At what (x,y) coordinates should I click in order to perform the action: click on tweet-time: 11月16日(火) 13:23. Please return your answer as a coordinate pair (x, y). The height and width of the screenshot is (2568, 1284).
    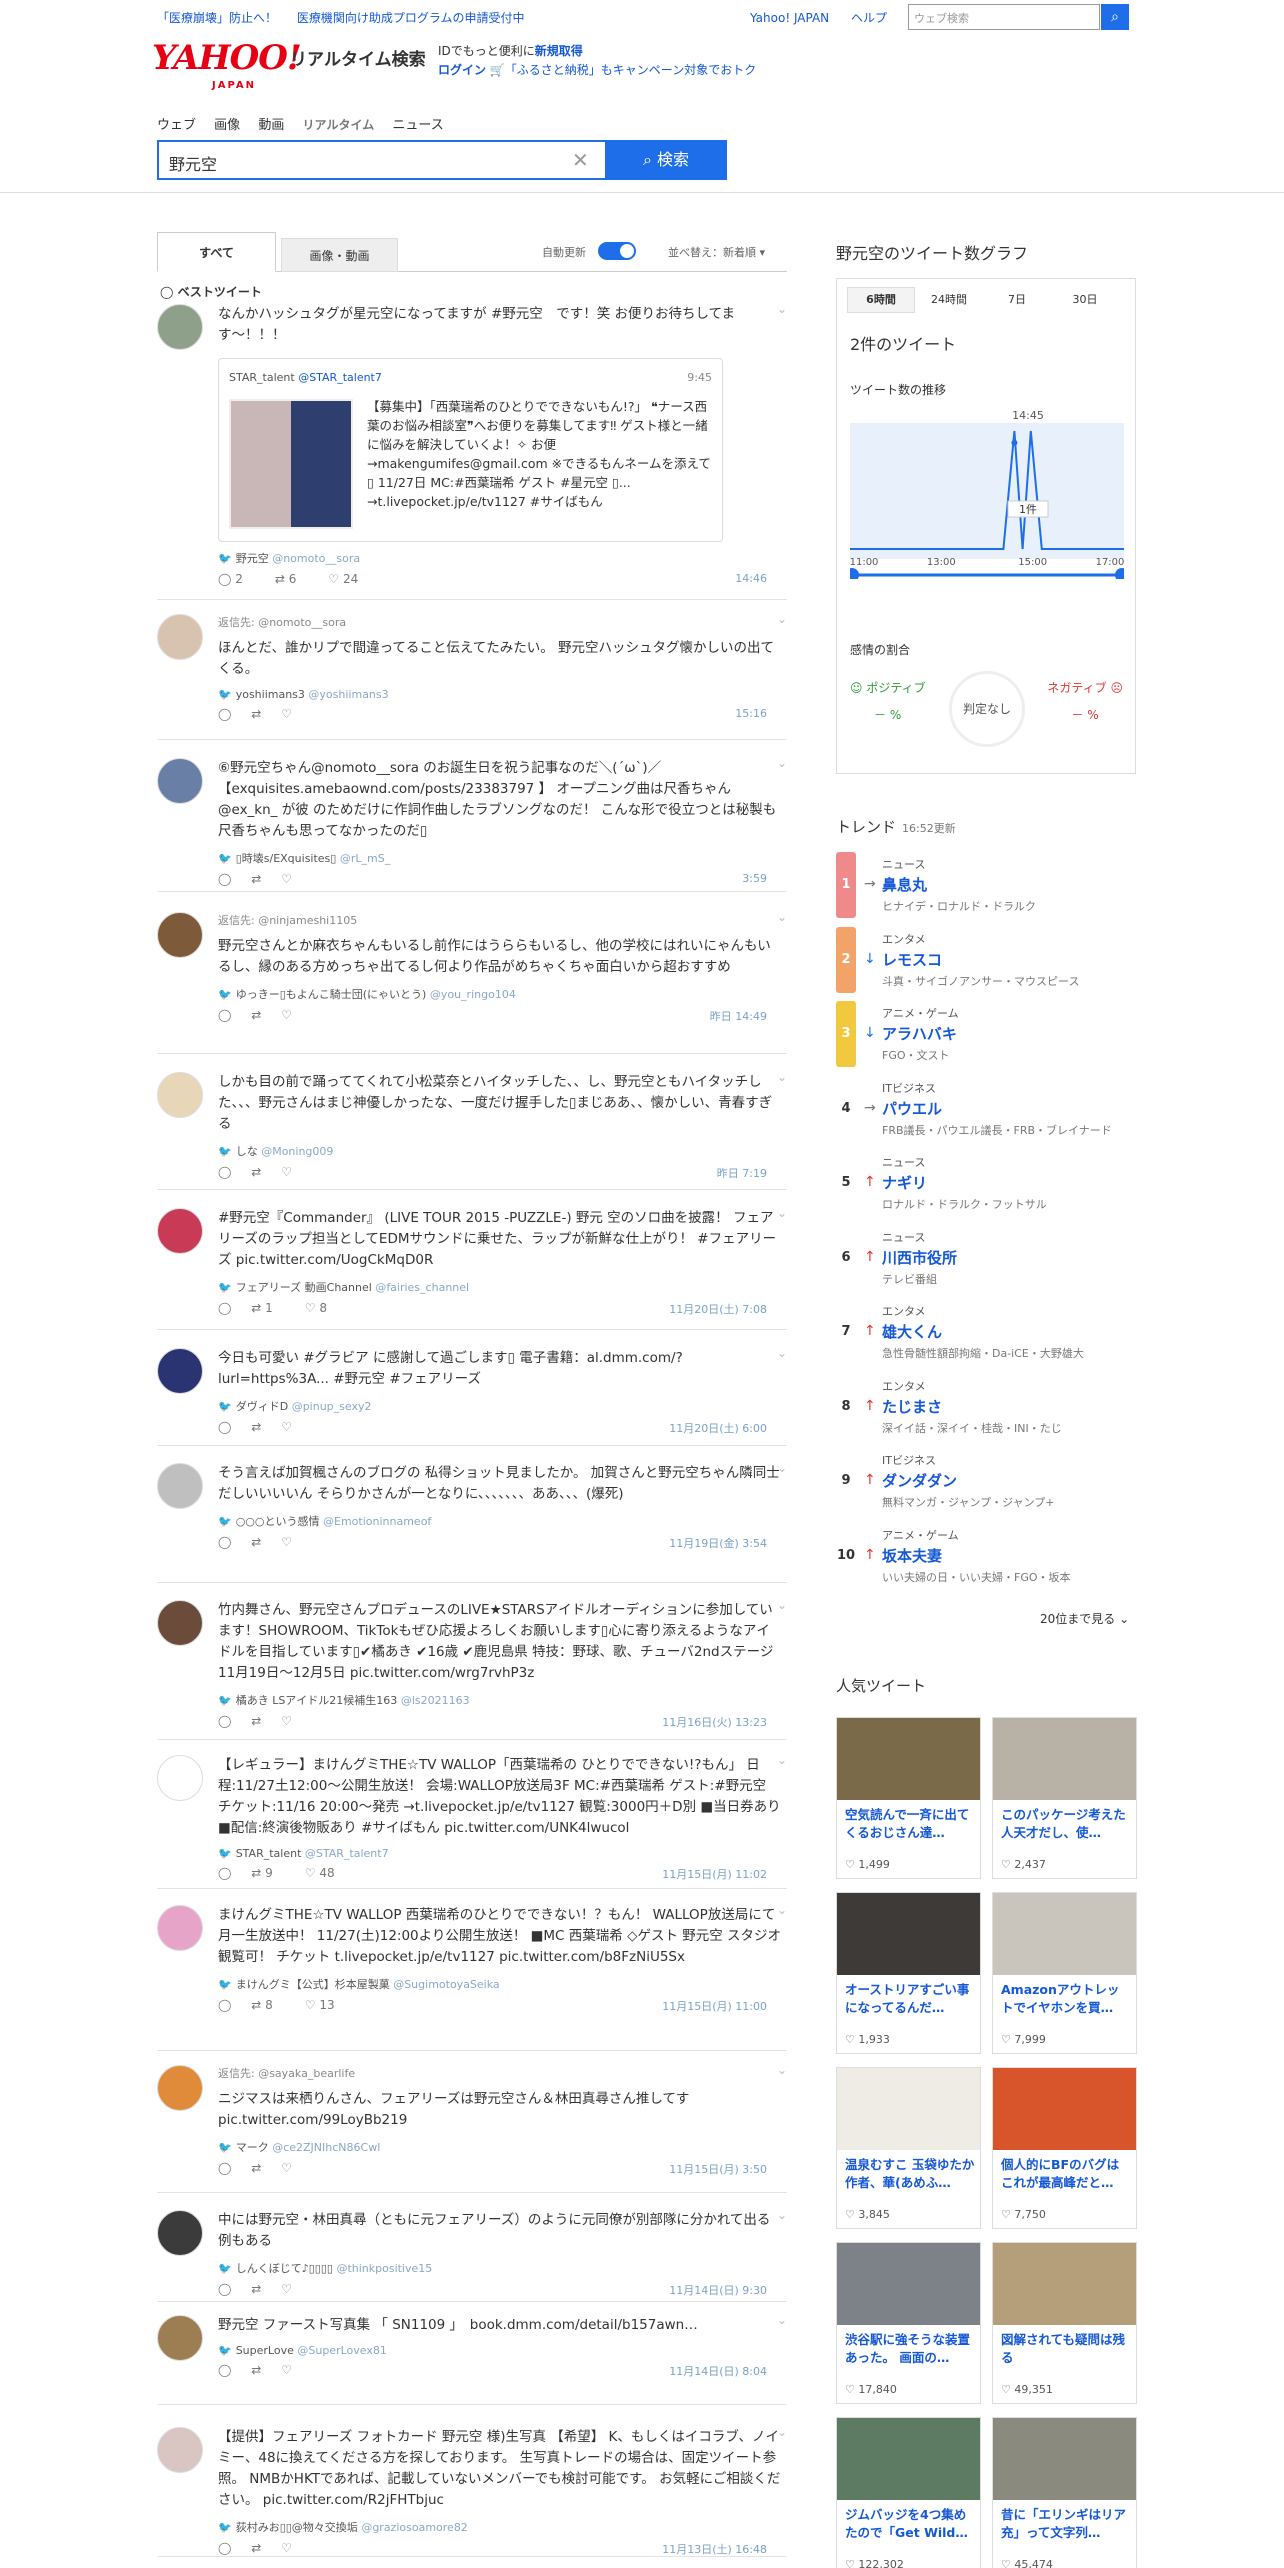
    Looking at the image, I should click on (714, 1722).